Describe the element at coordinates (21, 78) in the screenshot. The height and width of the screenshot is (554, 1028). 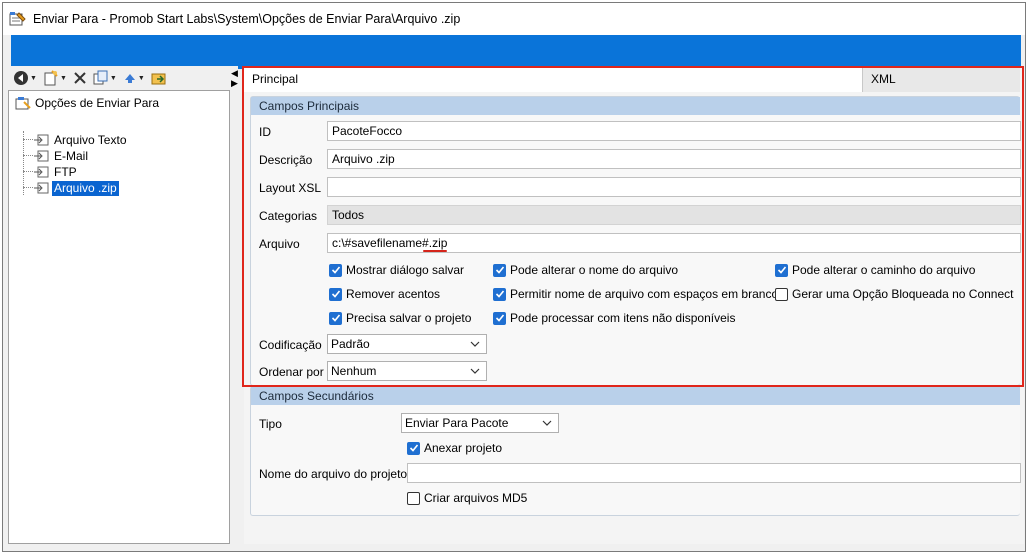
I see `back-arrow-icon` at that location.